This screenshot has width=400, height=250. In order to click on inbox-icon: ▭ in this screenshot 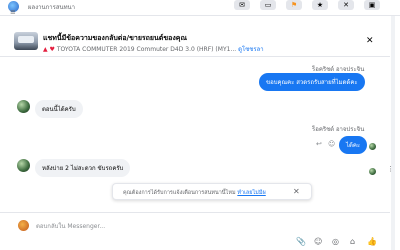, I will do `click(268, 5)`.